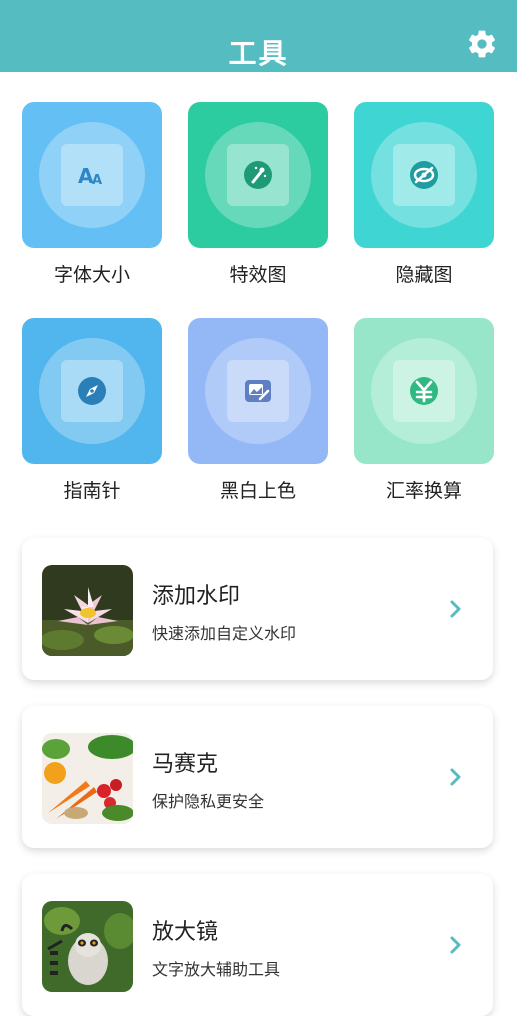 The width and height of the screenshot is (517, 1016). I want to click on list-item-magnifier: 放大镜 文字放大辅助工具, so click(257, 945).